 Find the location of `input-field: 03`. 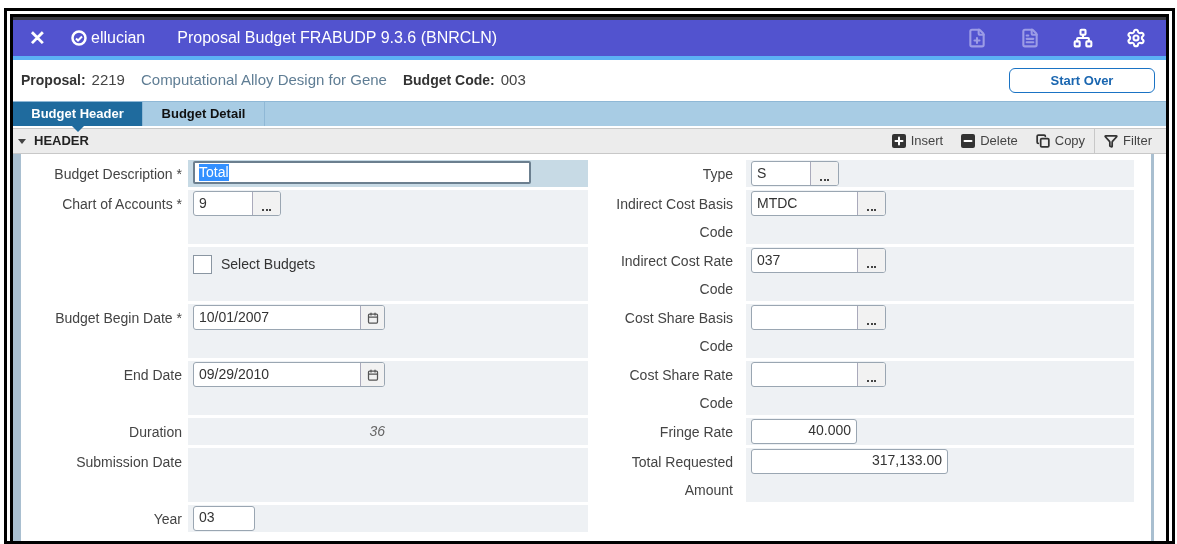

input-field: 03 is located at coordinates (224, 518).